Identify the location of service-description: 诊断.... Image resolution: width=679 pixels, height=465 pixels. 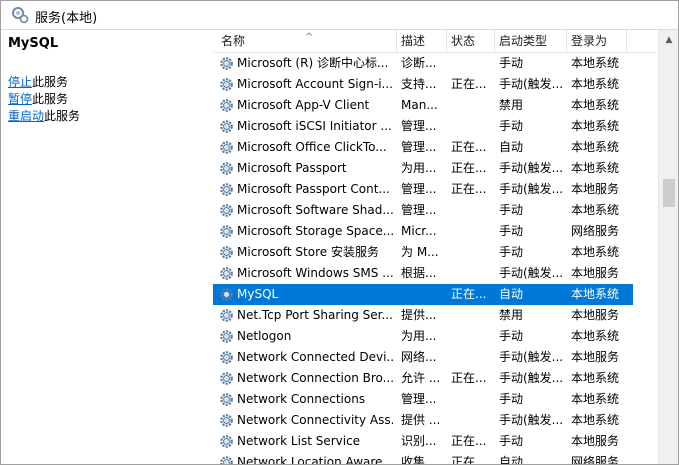
(419, 63).